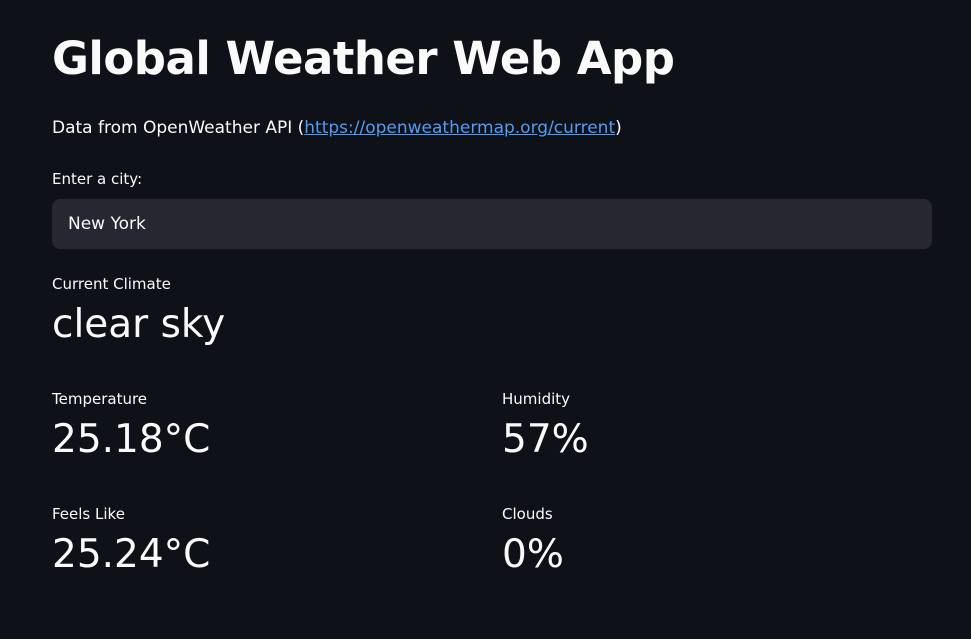 The height and width of the screenshot is (639, 971). What do you see at coordinates (100, 399) in the screenshot?
I see `temperature-label: Temperature` at bounding box center [100, 399].